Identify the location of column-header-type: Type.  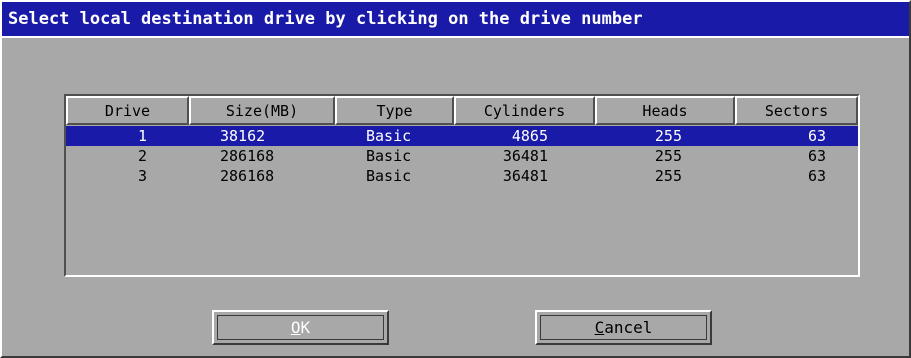
(394, 110).